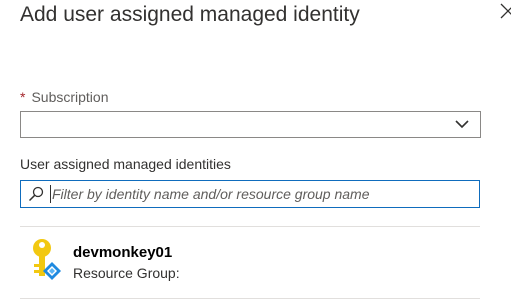  I want to click on identity-search-box, so click(250, 194).